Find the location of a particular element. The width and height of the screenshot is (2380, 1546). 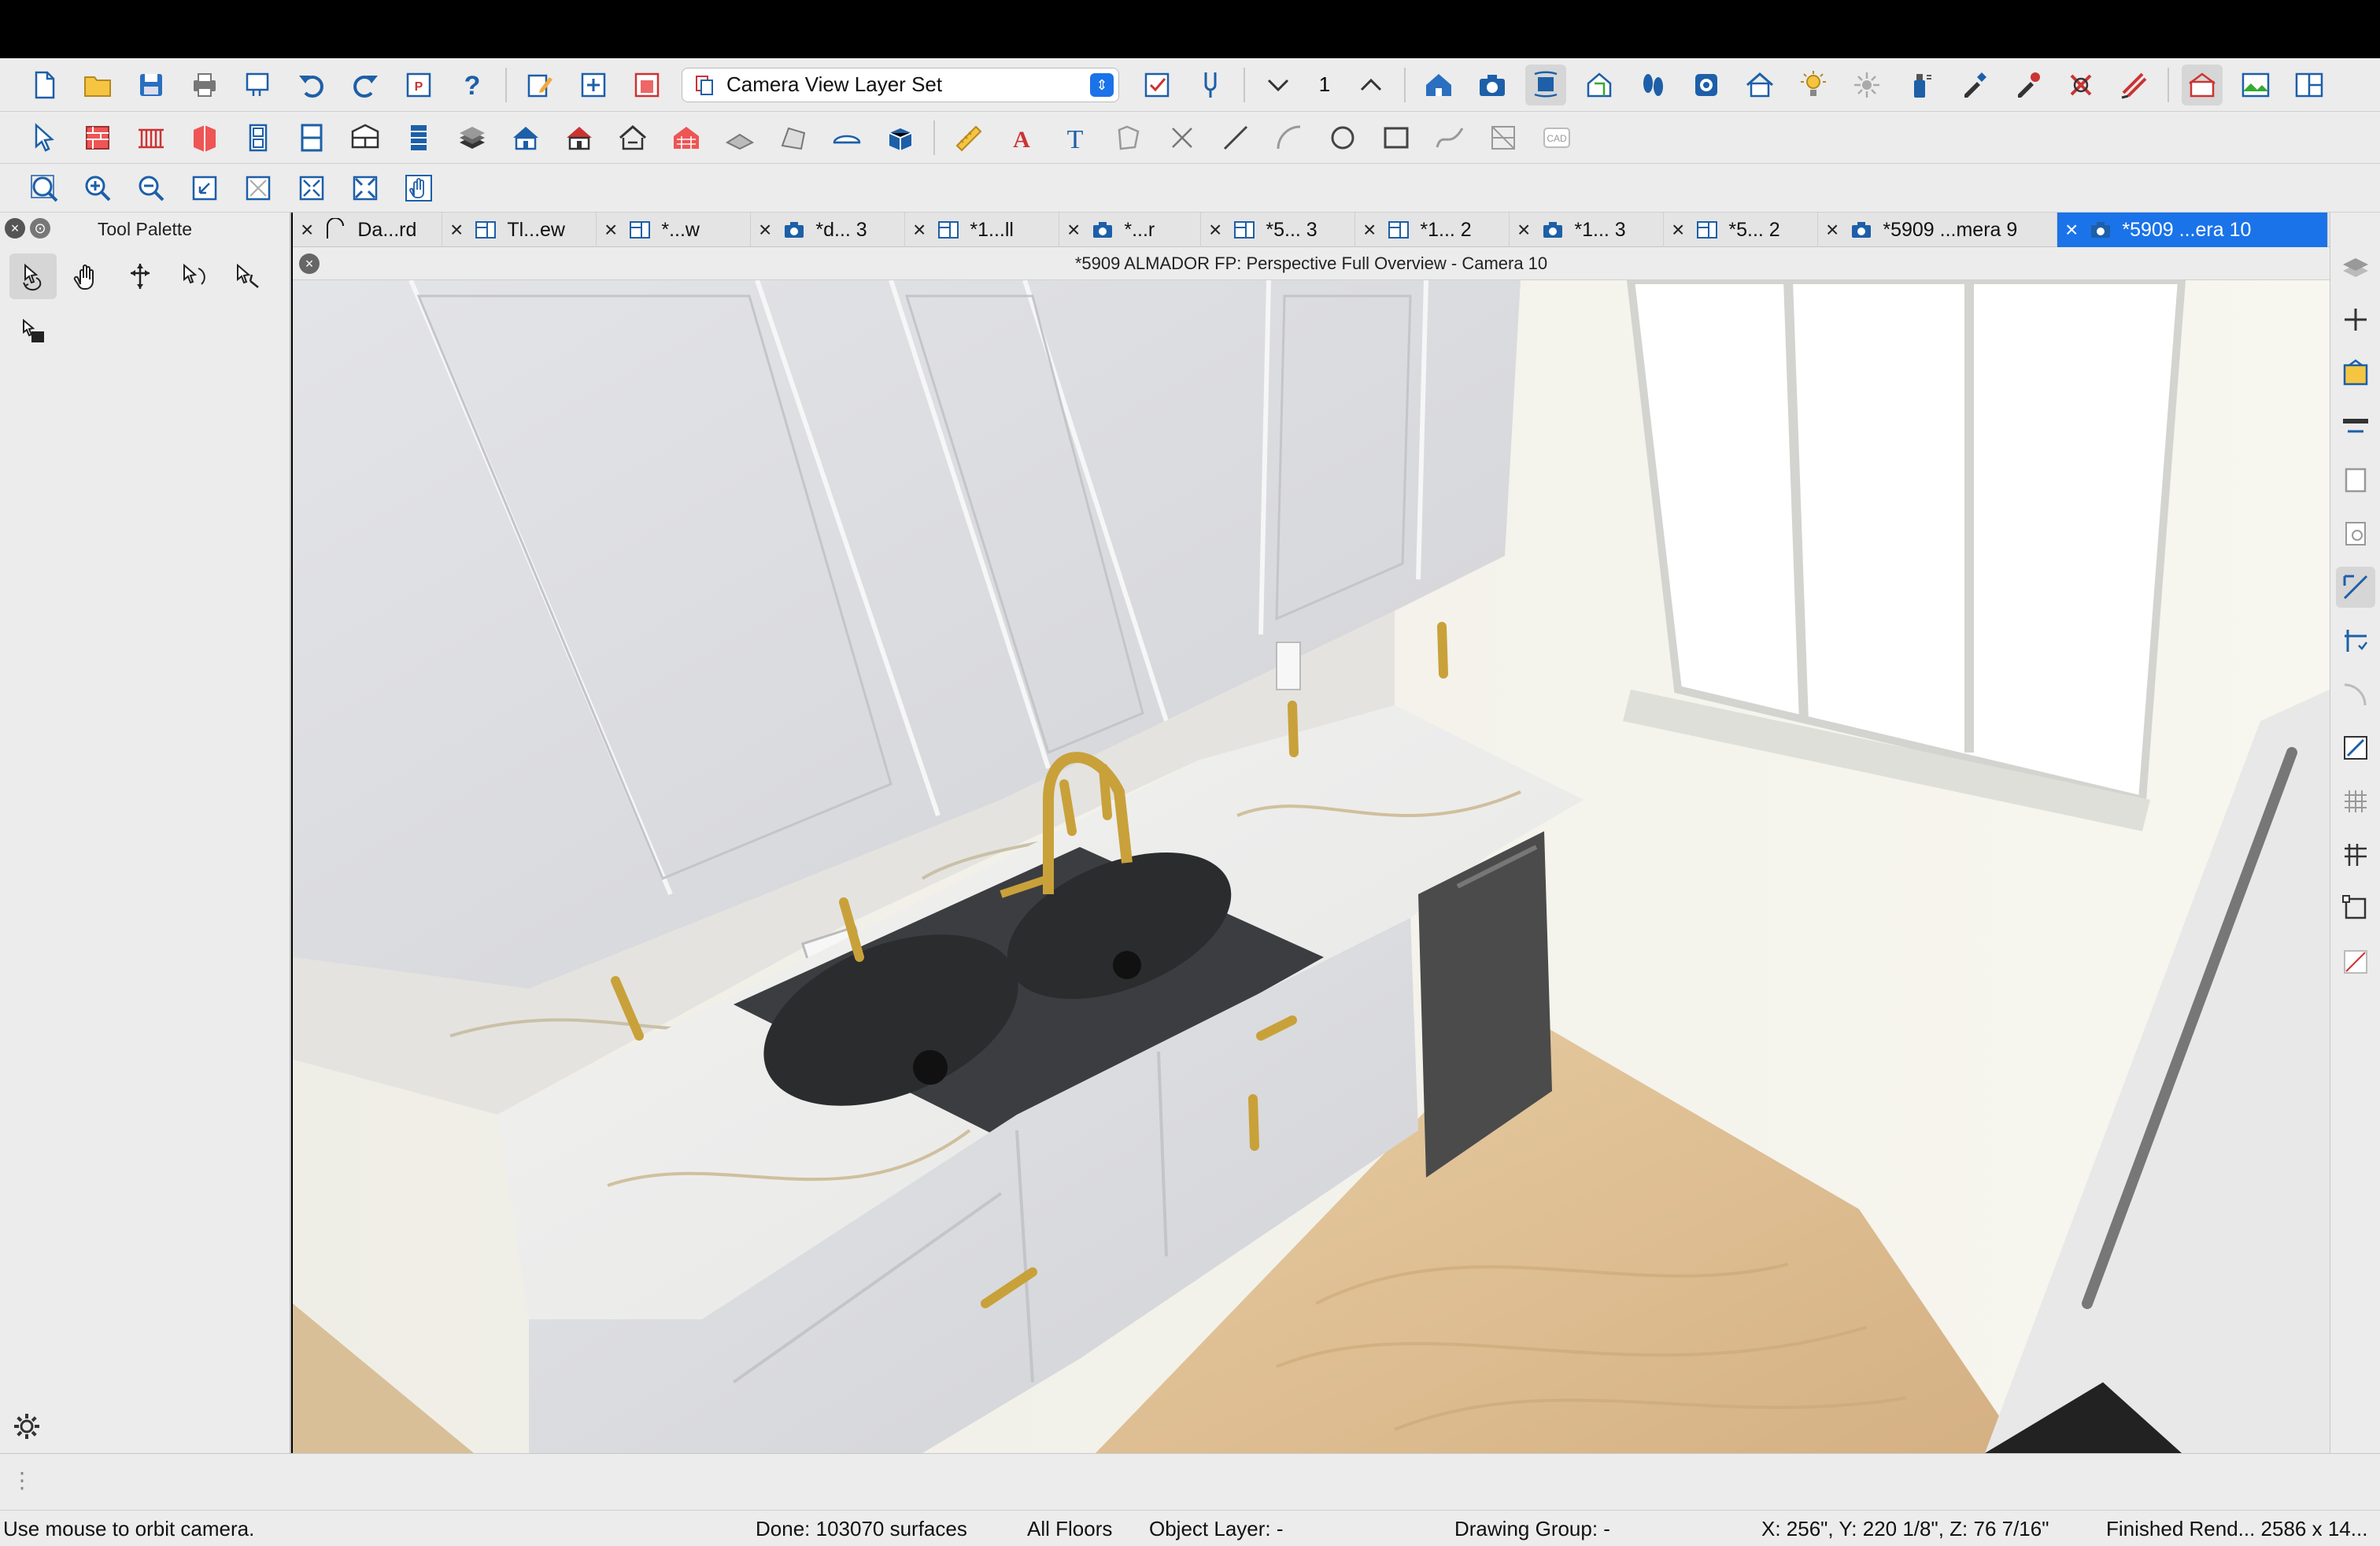

tilt-camera-icon is located at coordinates (193, 276).